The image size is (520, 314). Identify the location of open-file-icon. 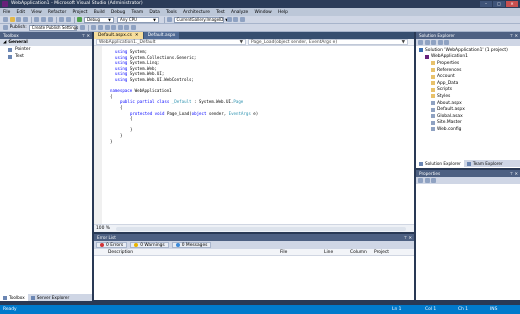
(12, 19).